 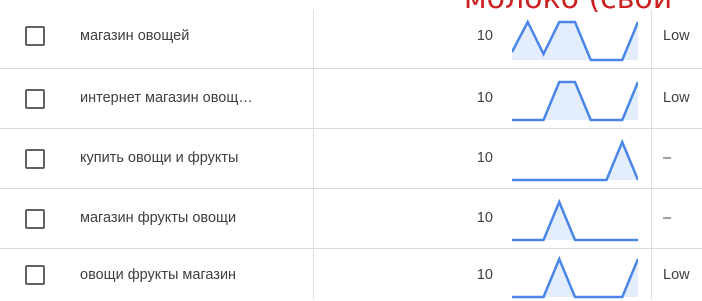 What do you see at coordinates (568, 7) in the screenshot?
I see `overlay-caption: молоко (свои` at bounding box center [568, 7].